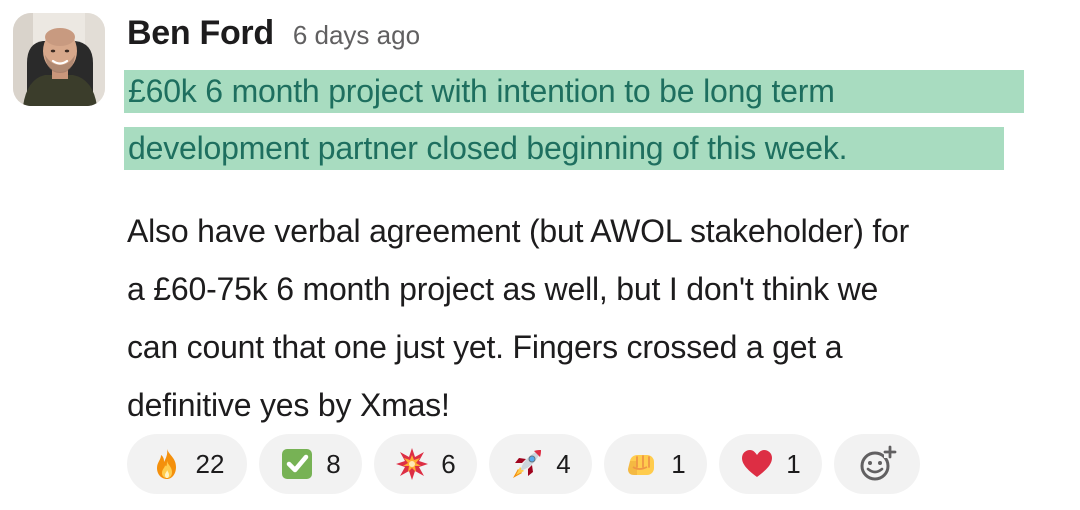 This screenshot has width=1080, height=510. I want to click on reaction-rocket: 4, so click(540, 464).